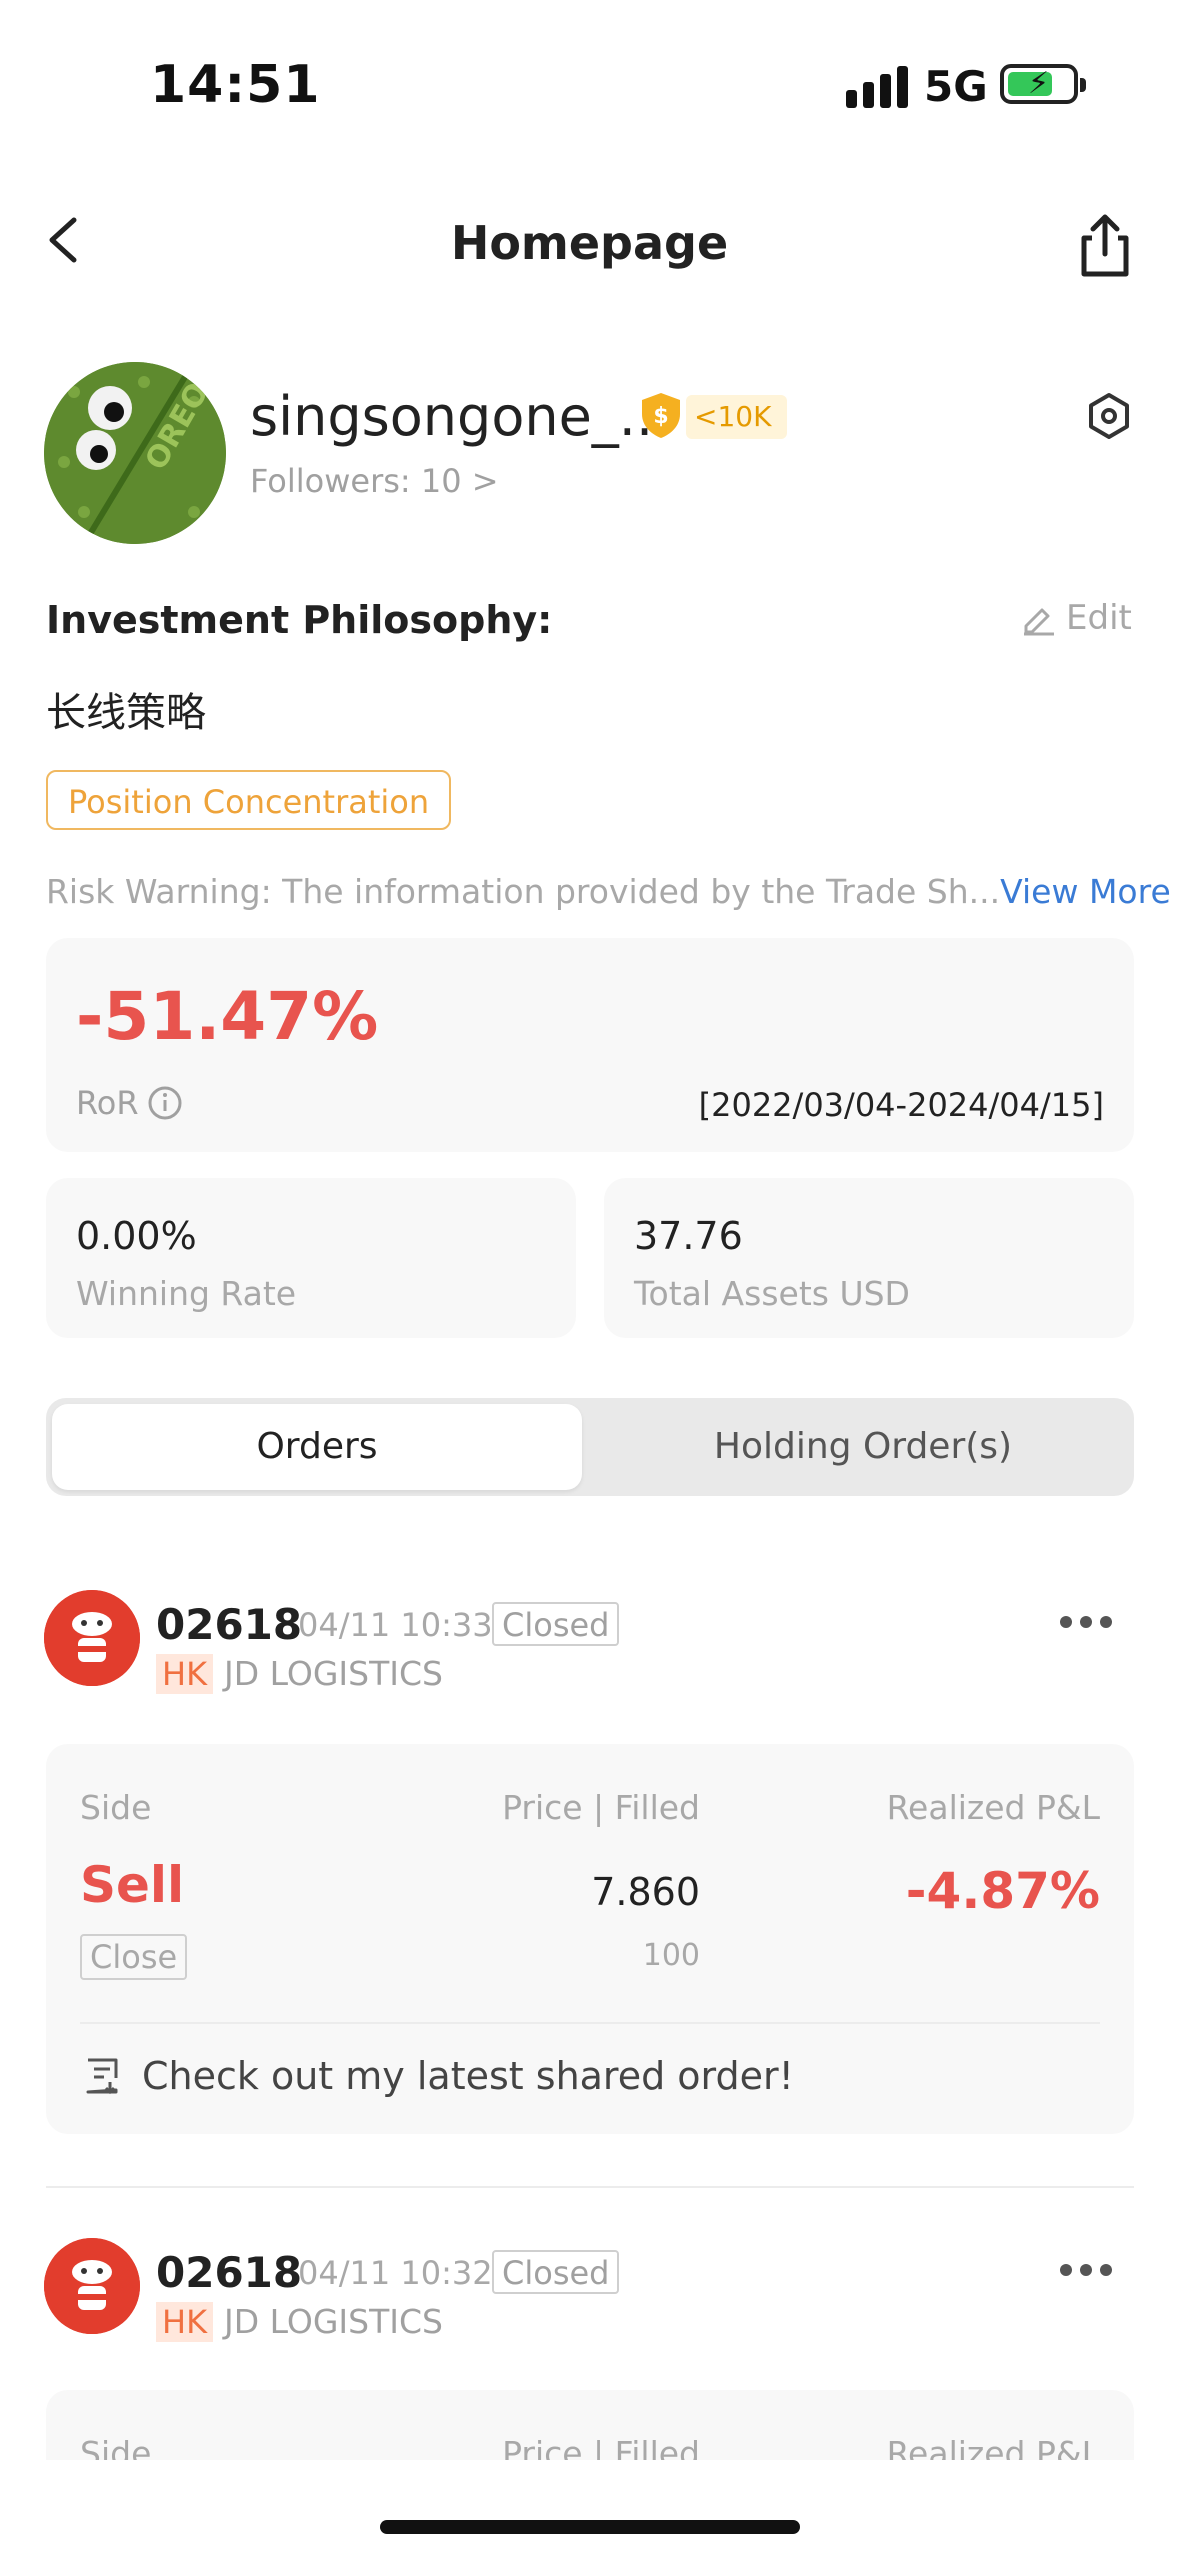 This screenshot has height=2556, width=1179. Describe the element at coordinates (1099, 618) in the screenshot. I see `edit-label: Edit` at that location.